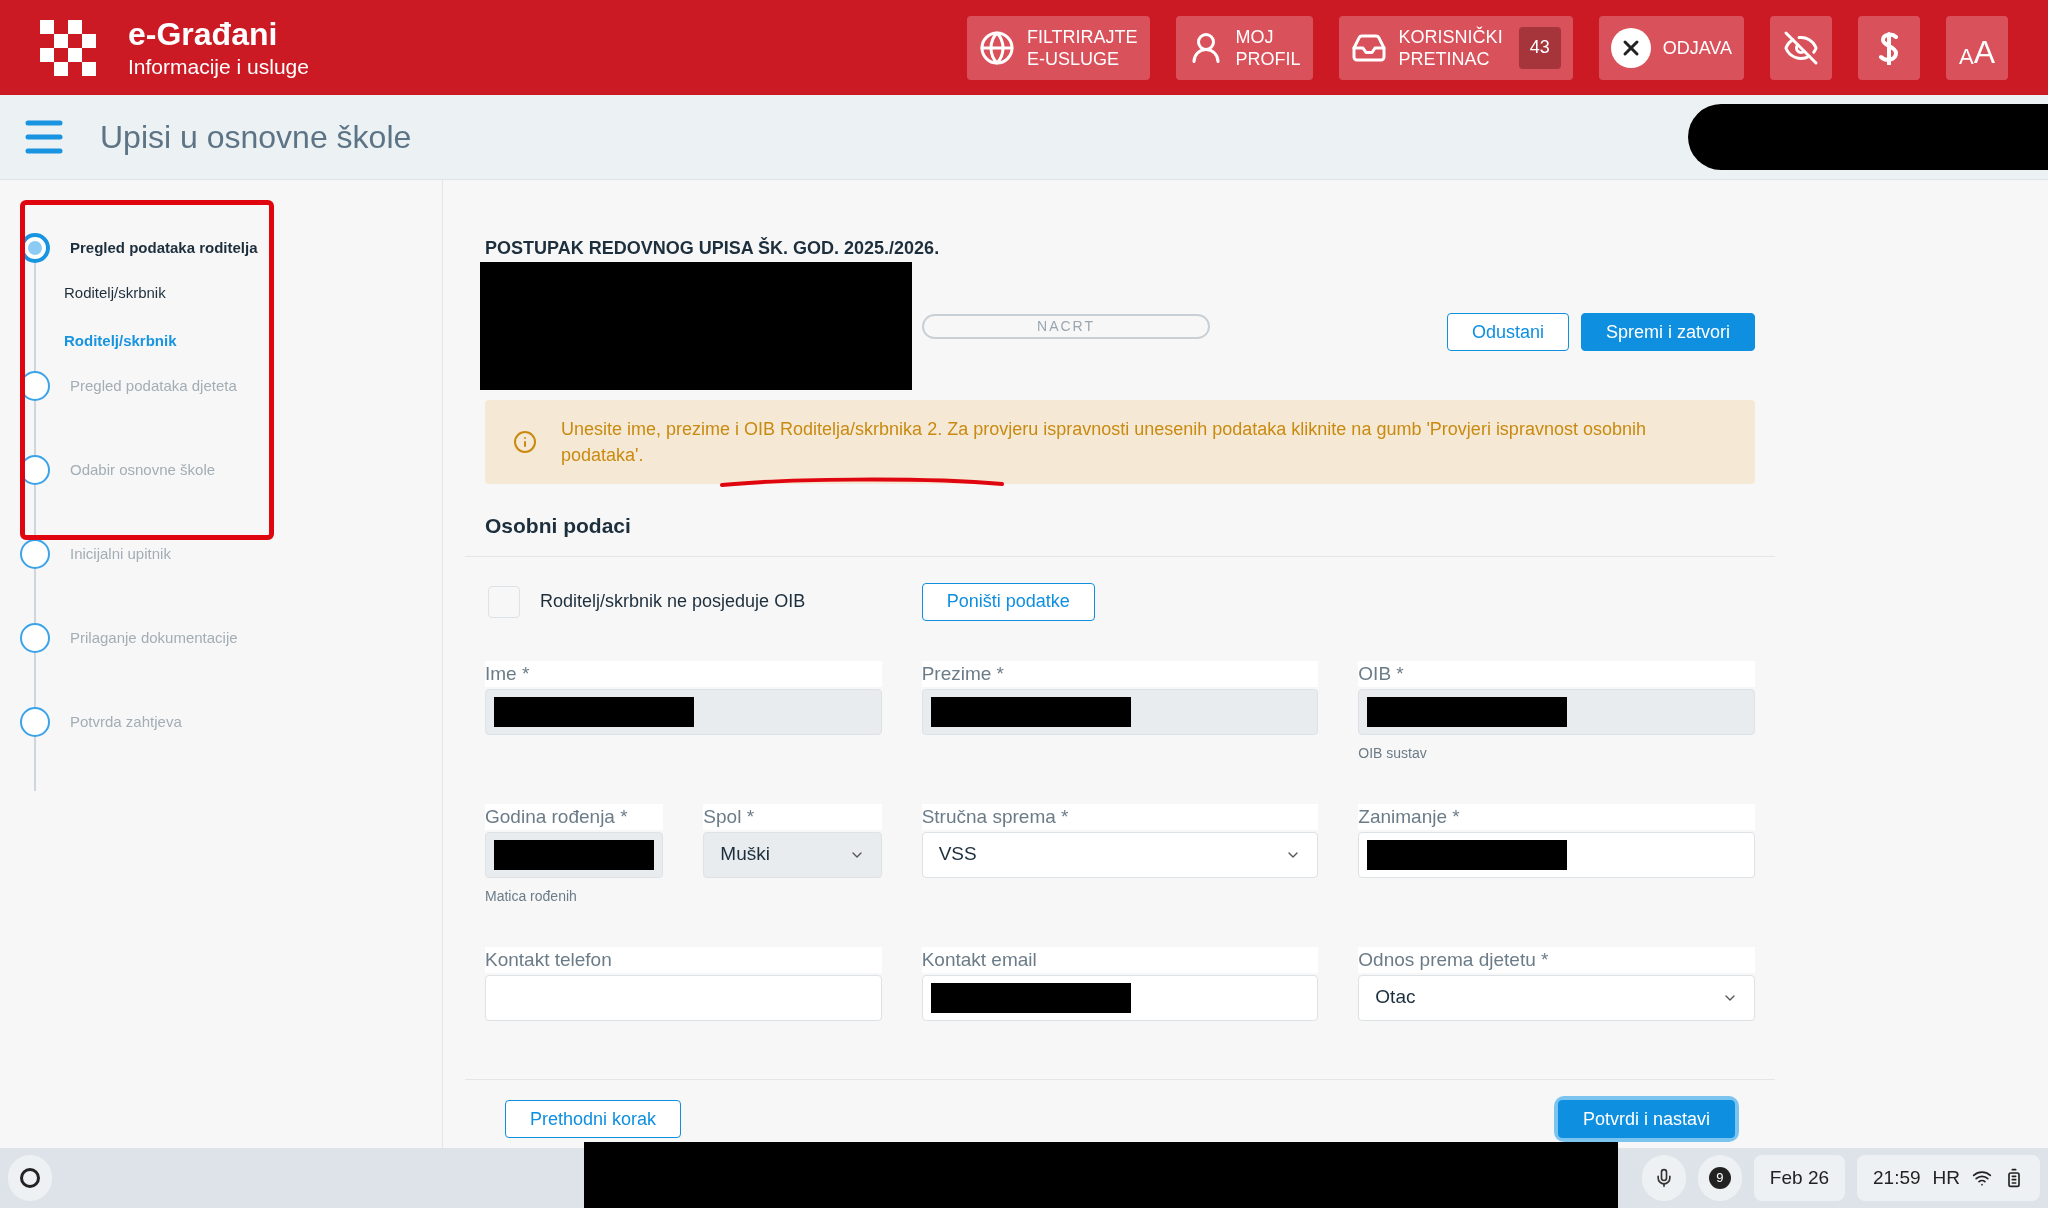 Image resolution: width=2048 pixels, height=1208 pixels. Describe the element at coordinates (1667, 332) in the screenshot. I see `action-button: Spremi i zatvori` at that location.